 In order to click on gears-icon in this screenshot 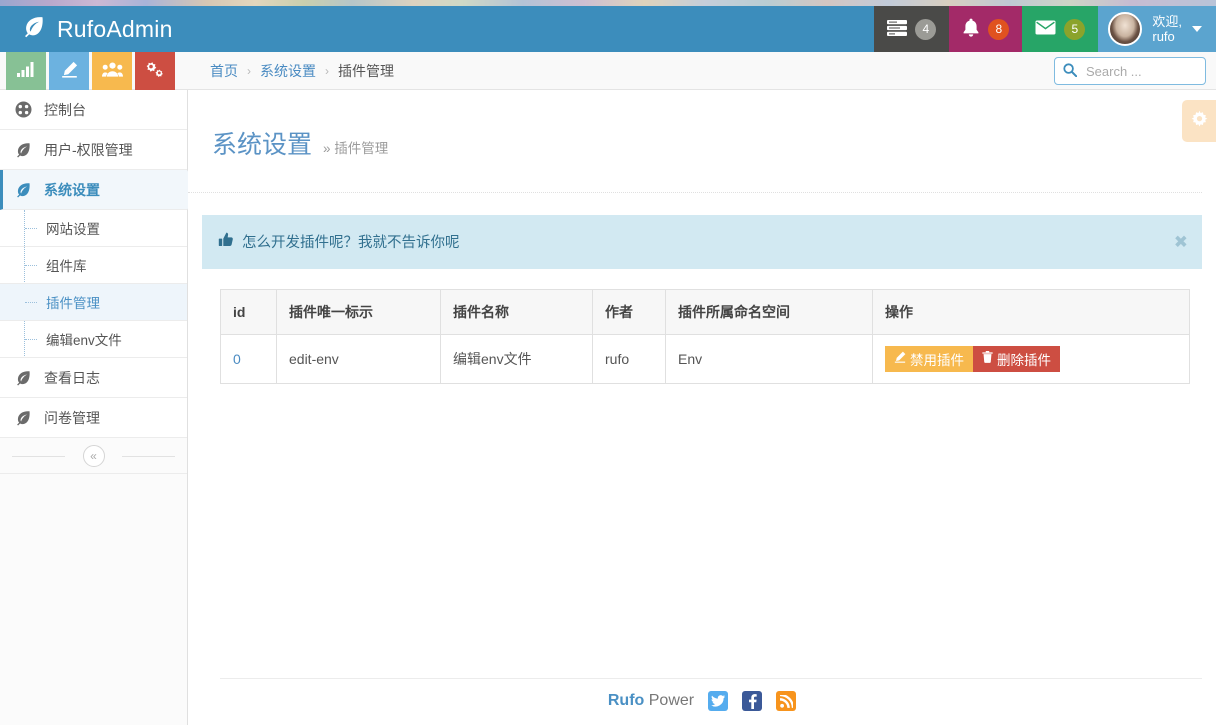, I will do `click(155, 71)`.